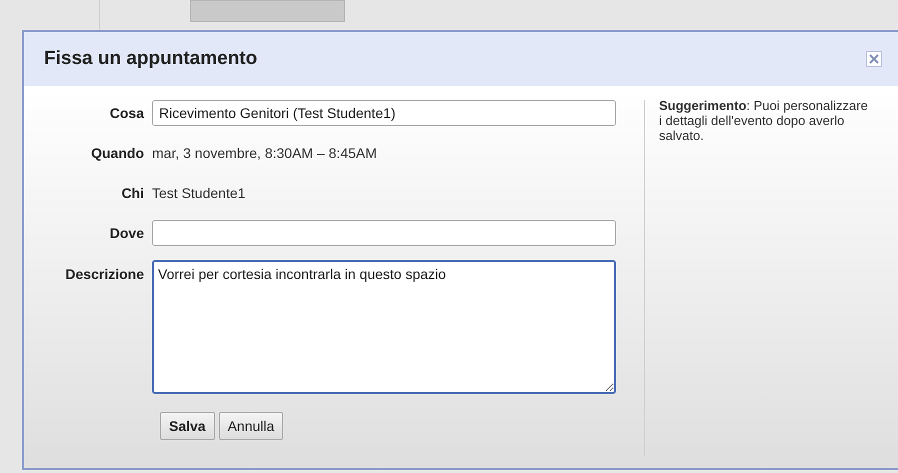  What do you see at coordinates (764, 120) in the screenshot?
I see `hint-text: Suggerimento: Puoi personalizzare i dettagli dell'evento dopo averlo salvato.` at bounding box center [764, 120].